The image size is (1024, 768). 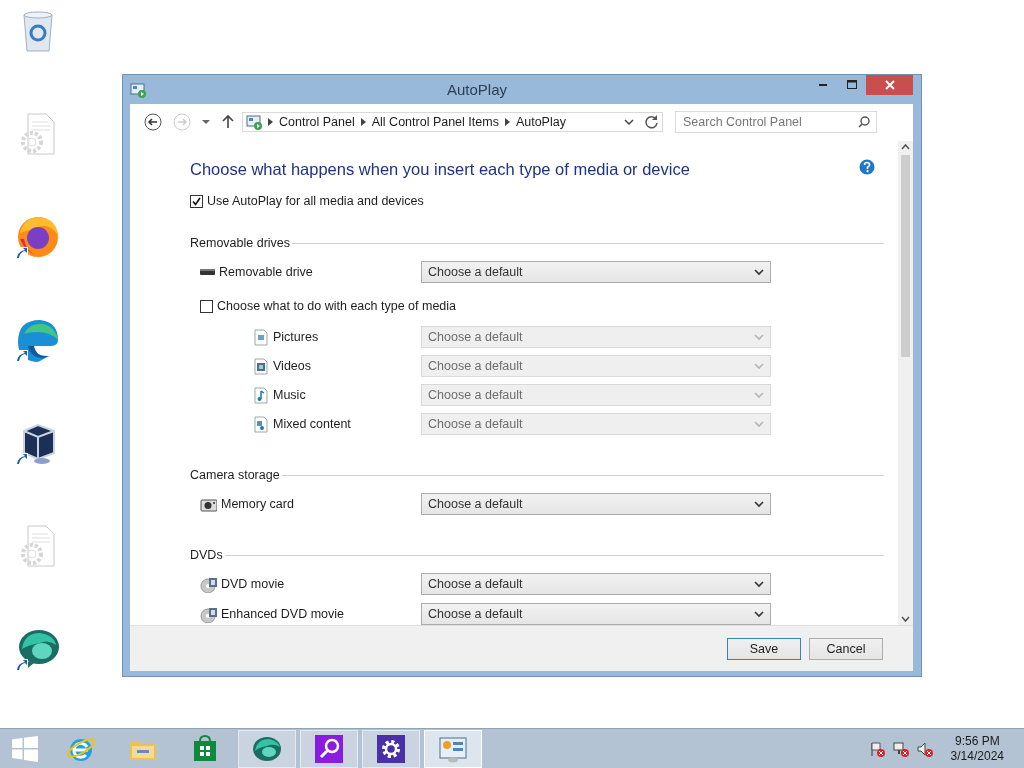 I want to click on clock-date: 3/14/2024, so click(x=977, y=756).